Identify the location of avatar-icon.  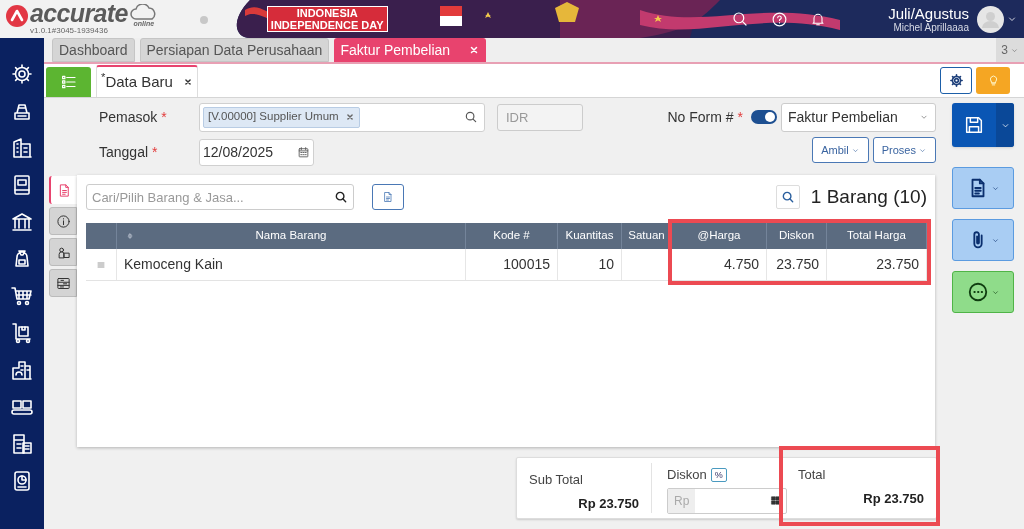
(990, 19).